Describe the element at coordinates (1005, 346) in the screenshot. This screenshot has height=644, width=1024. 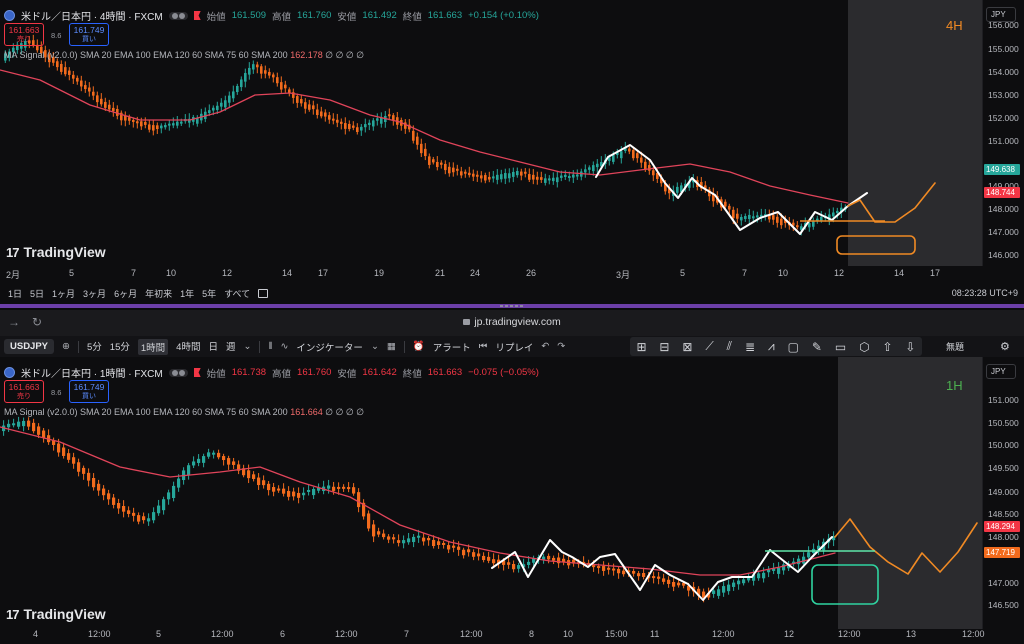
I see `gear-icon: ⚙` at that location.